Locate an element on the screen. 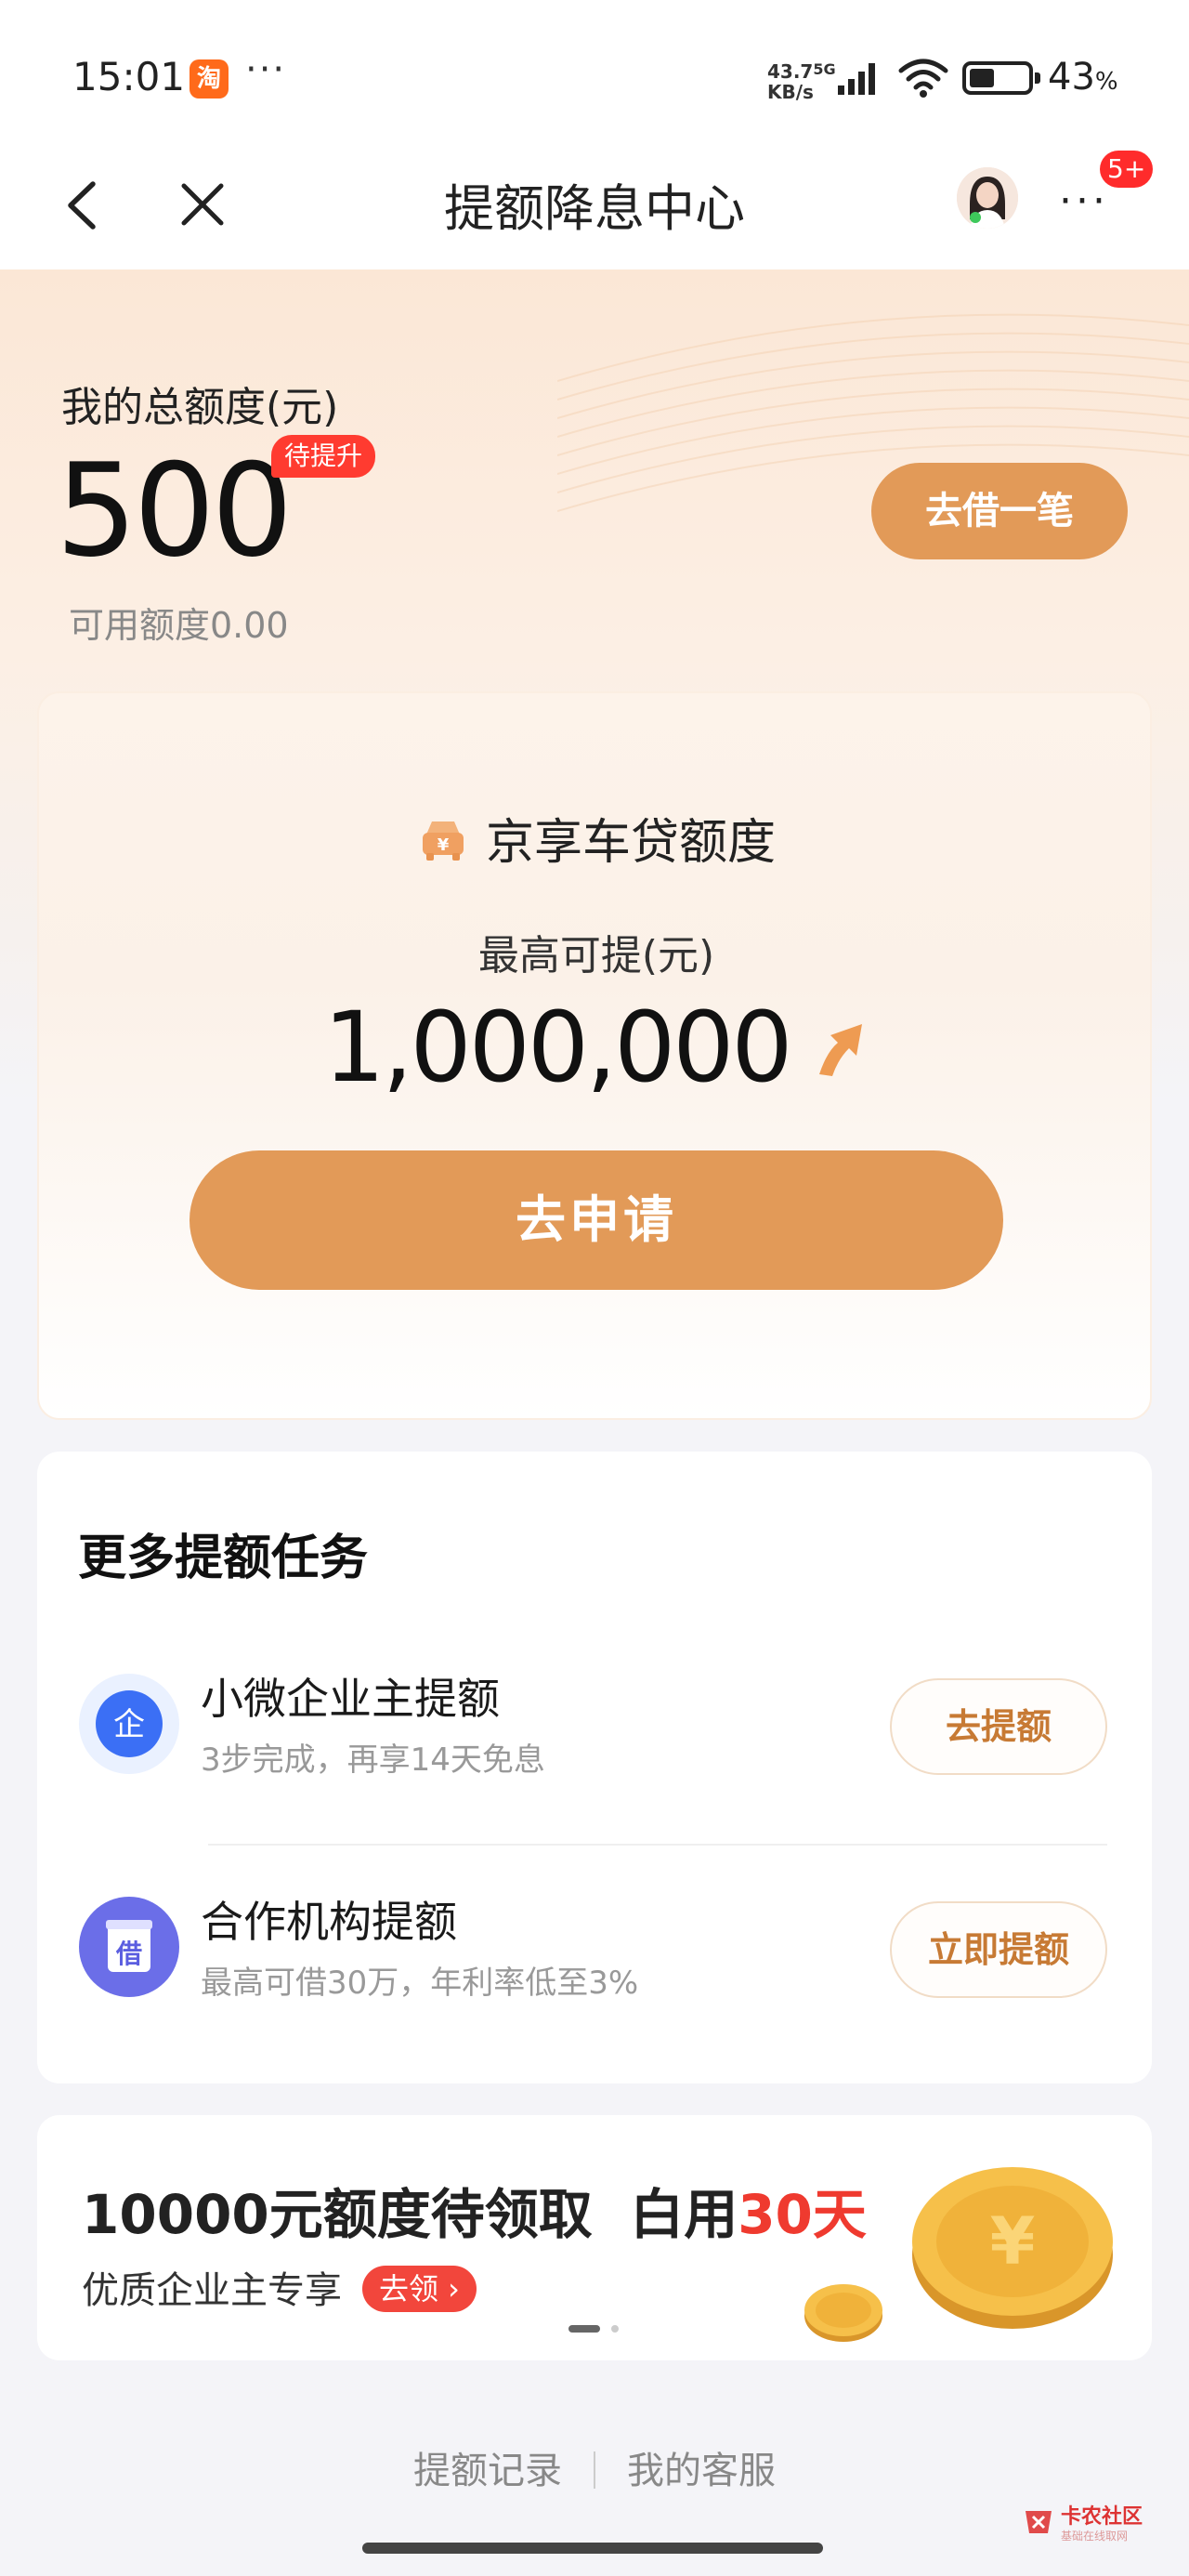  available-limit: 可用额度0.00 is located at coordinates (179, 625).